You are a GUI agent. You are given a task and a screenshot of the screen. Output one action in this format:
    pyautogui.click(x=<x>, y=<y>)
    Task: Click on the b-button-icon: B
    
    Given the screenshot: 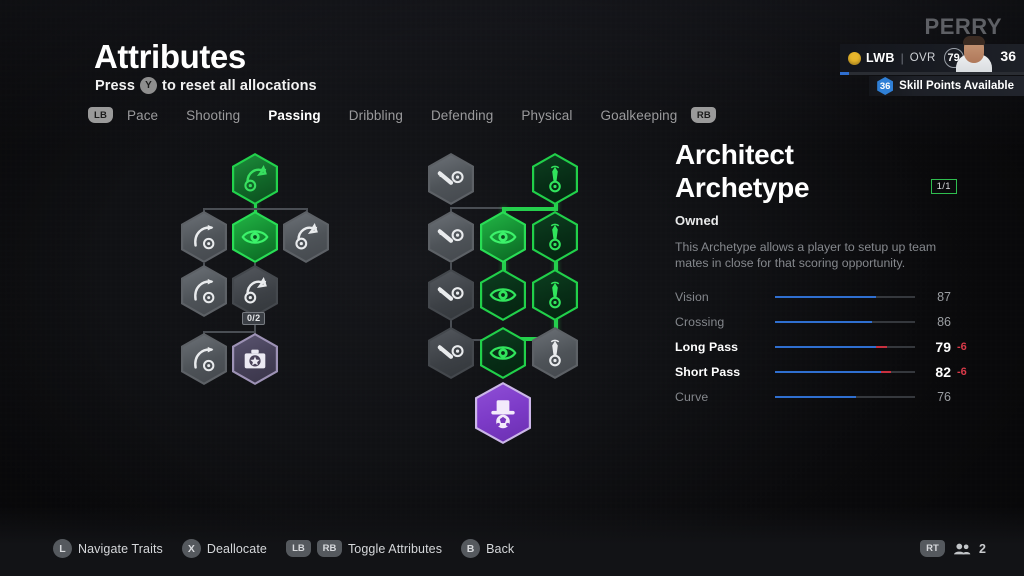 What is the action you would take?
    pyautogui.click(x=471, y=548)
    